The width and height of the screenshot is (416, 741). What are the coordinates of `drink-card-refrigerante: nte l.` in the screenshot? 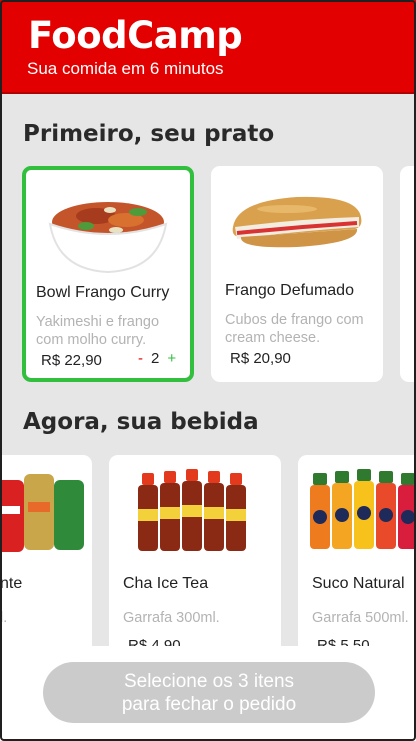 It's located at (46, 550).